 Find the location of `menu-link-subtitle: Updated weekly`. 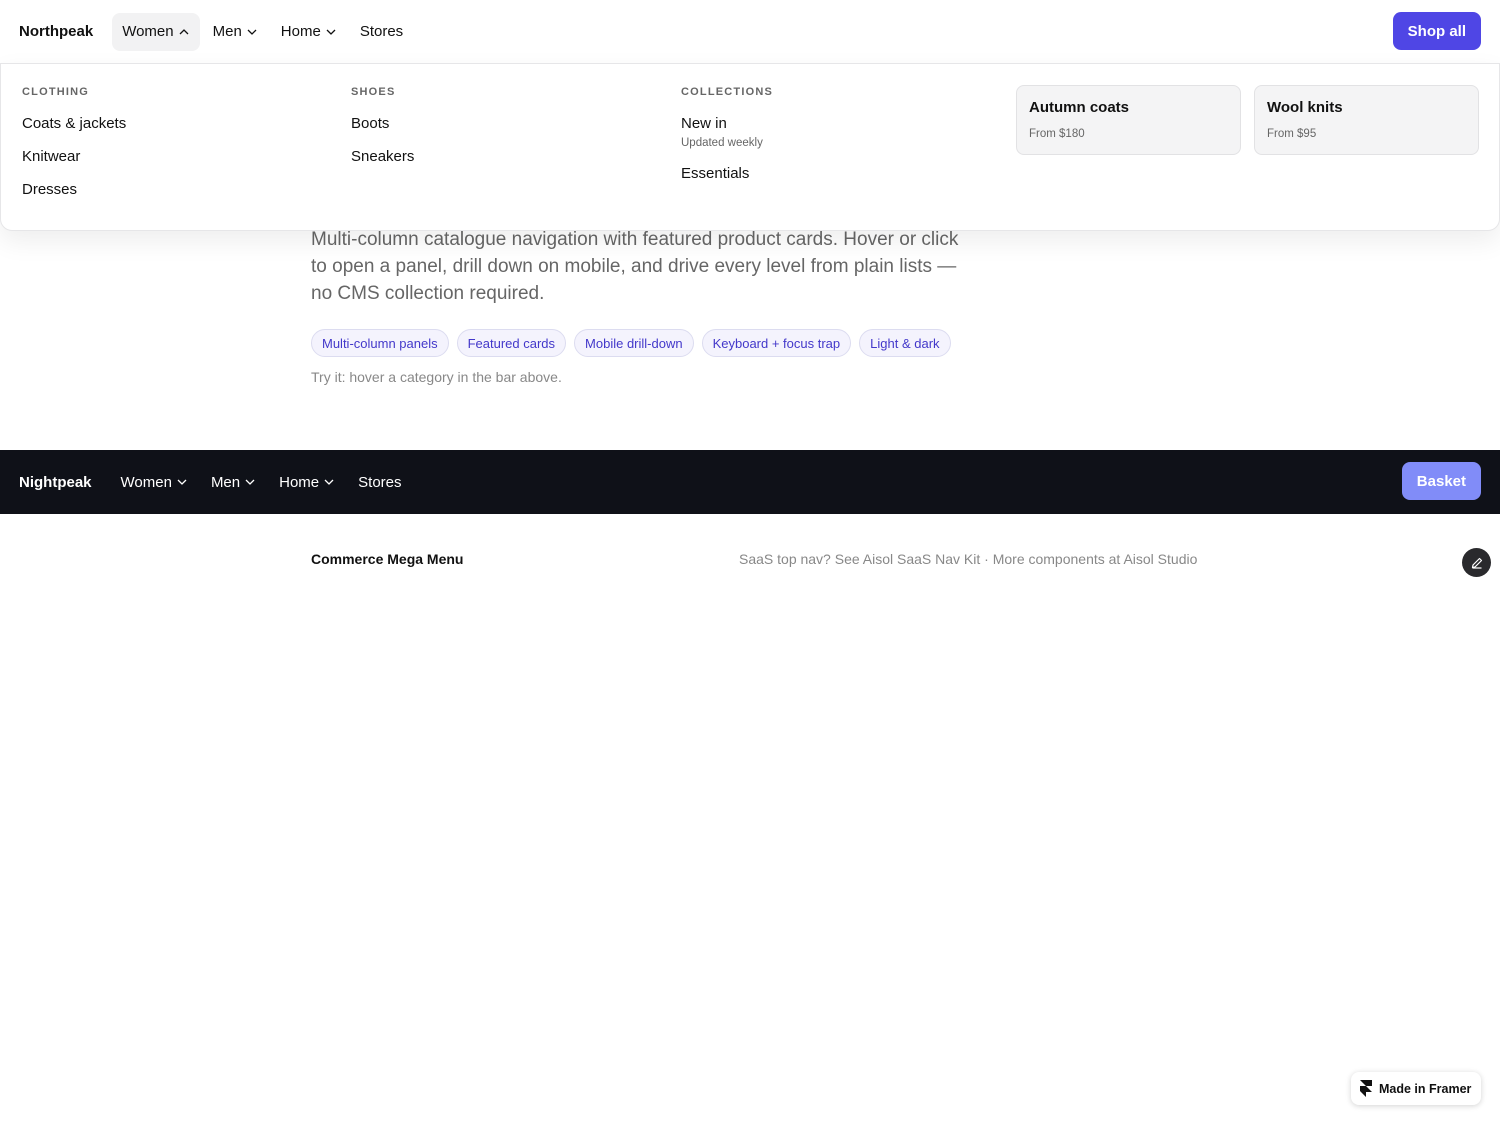

menu-link-subtitle: Updated weekly is located at coordinates (722, 143).